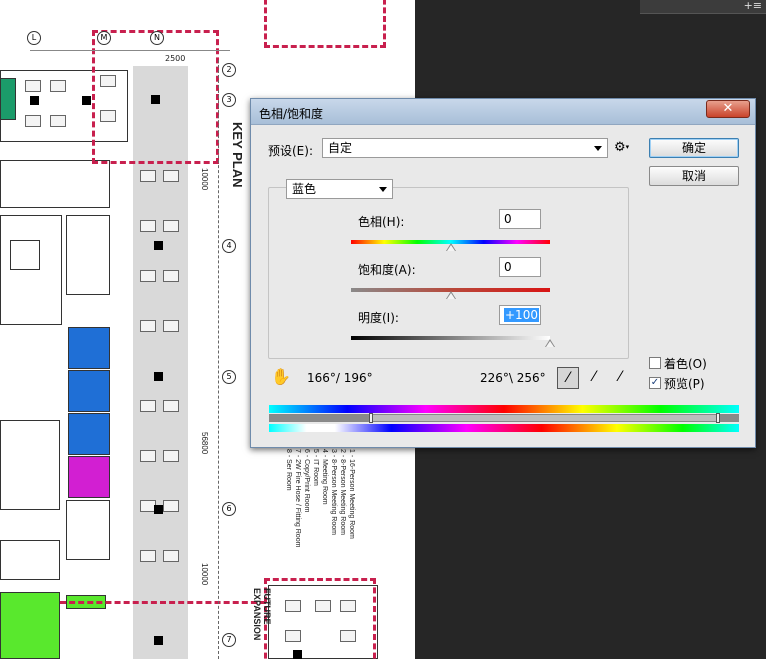 The height and width of the screenshot is (659, 766). Describe the element at coordinates (229, 640) in the screenshot. I see `grid-bubble: 7` at that location.